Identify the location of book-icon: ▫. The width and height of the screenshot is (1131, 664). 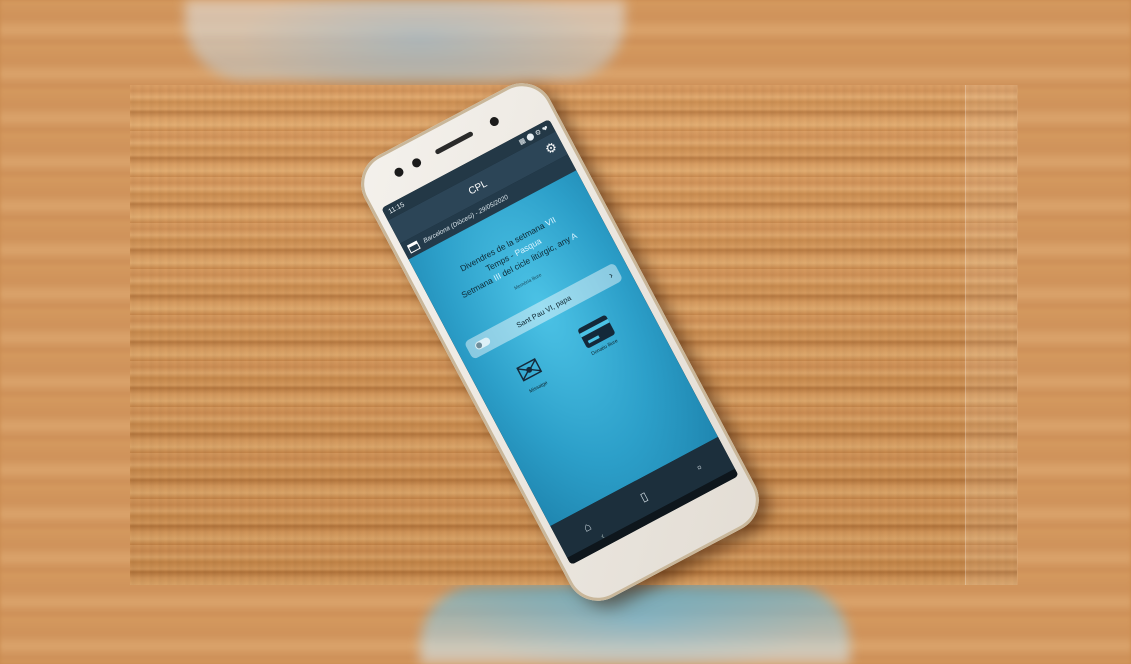
(699, 467).